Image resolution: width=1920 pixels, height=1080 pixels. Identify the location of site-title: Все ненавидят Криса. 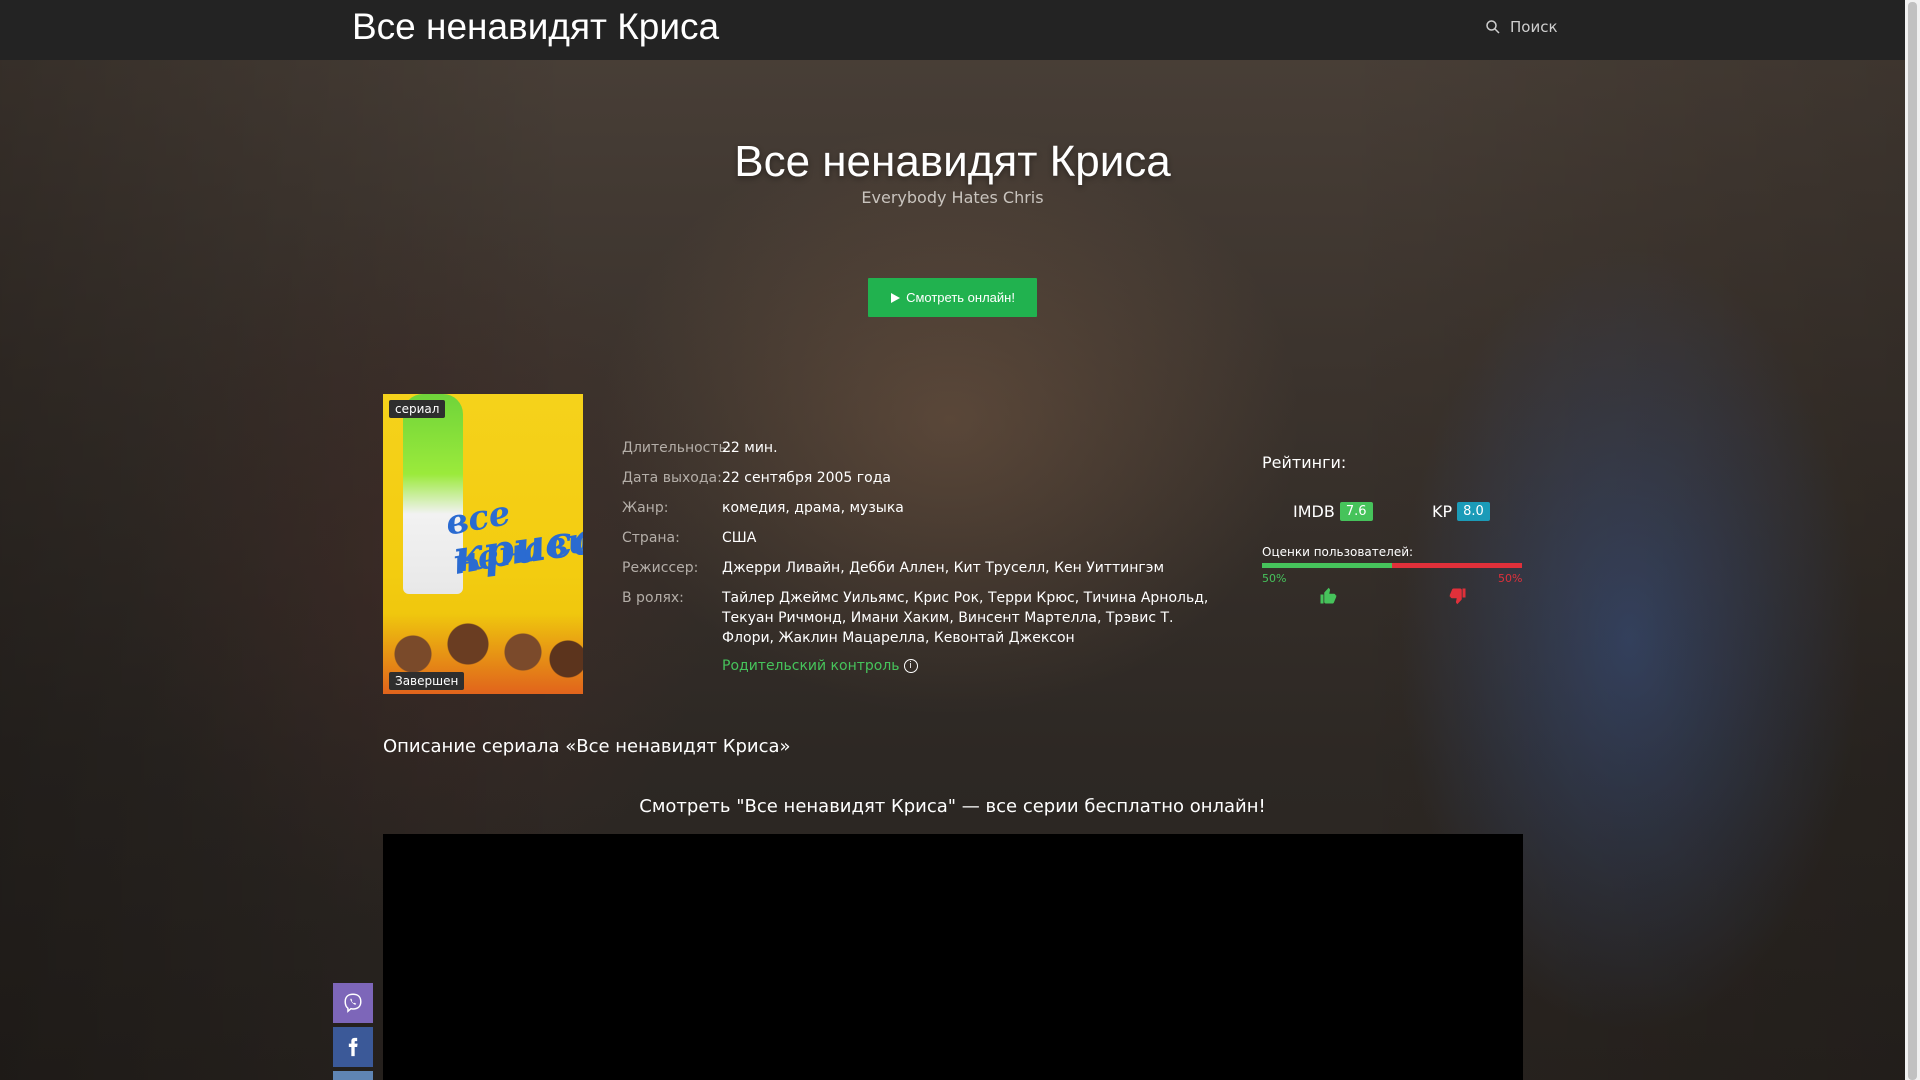
(535, 27).